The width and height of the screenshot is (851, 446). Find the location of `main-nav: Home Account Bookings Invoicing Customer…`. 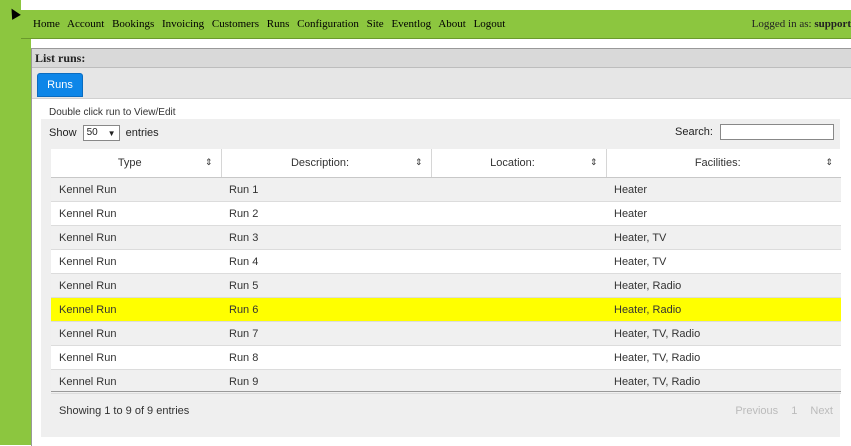

main-nav: Home Account Bookings Invoicing Customer… is located at coordinates (271, 24).